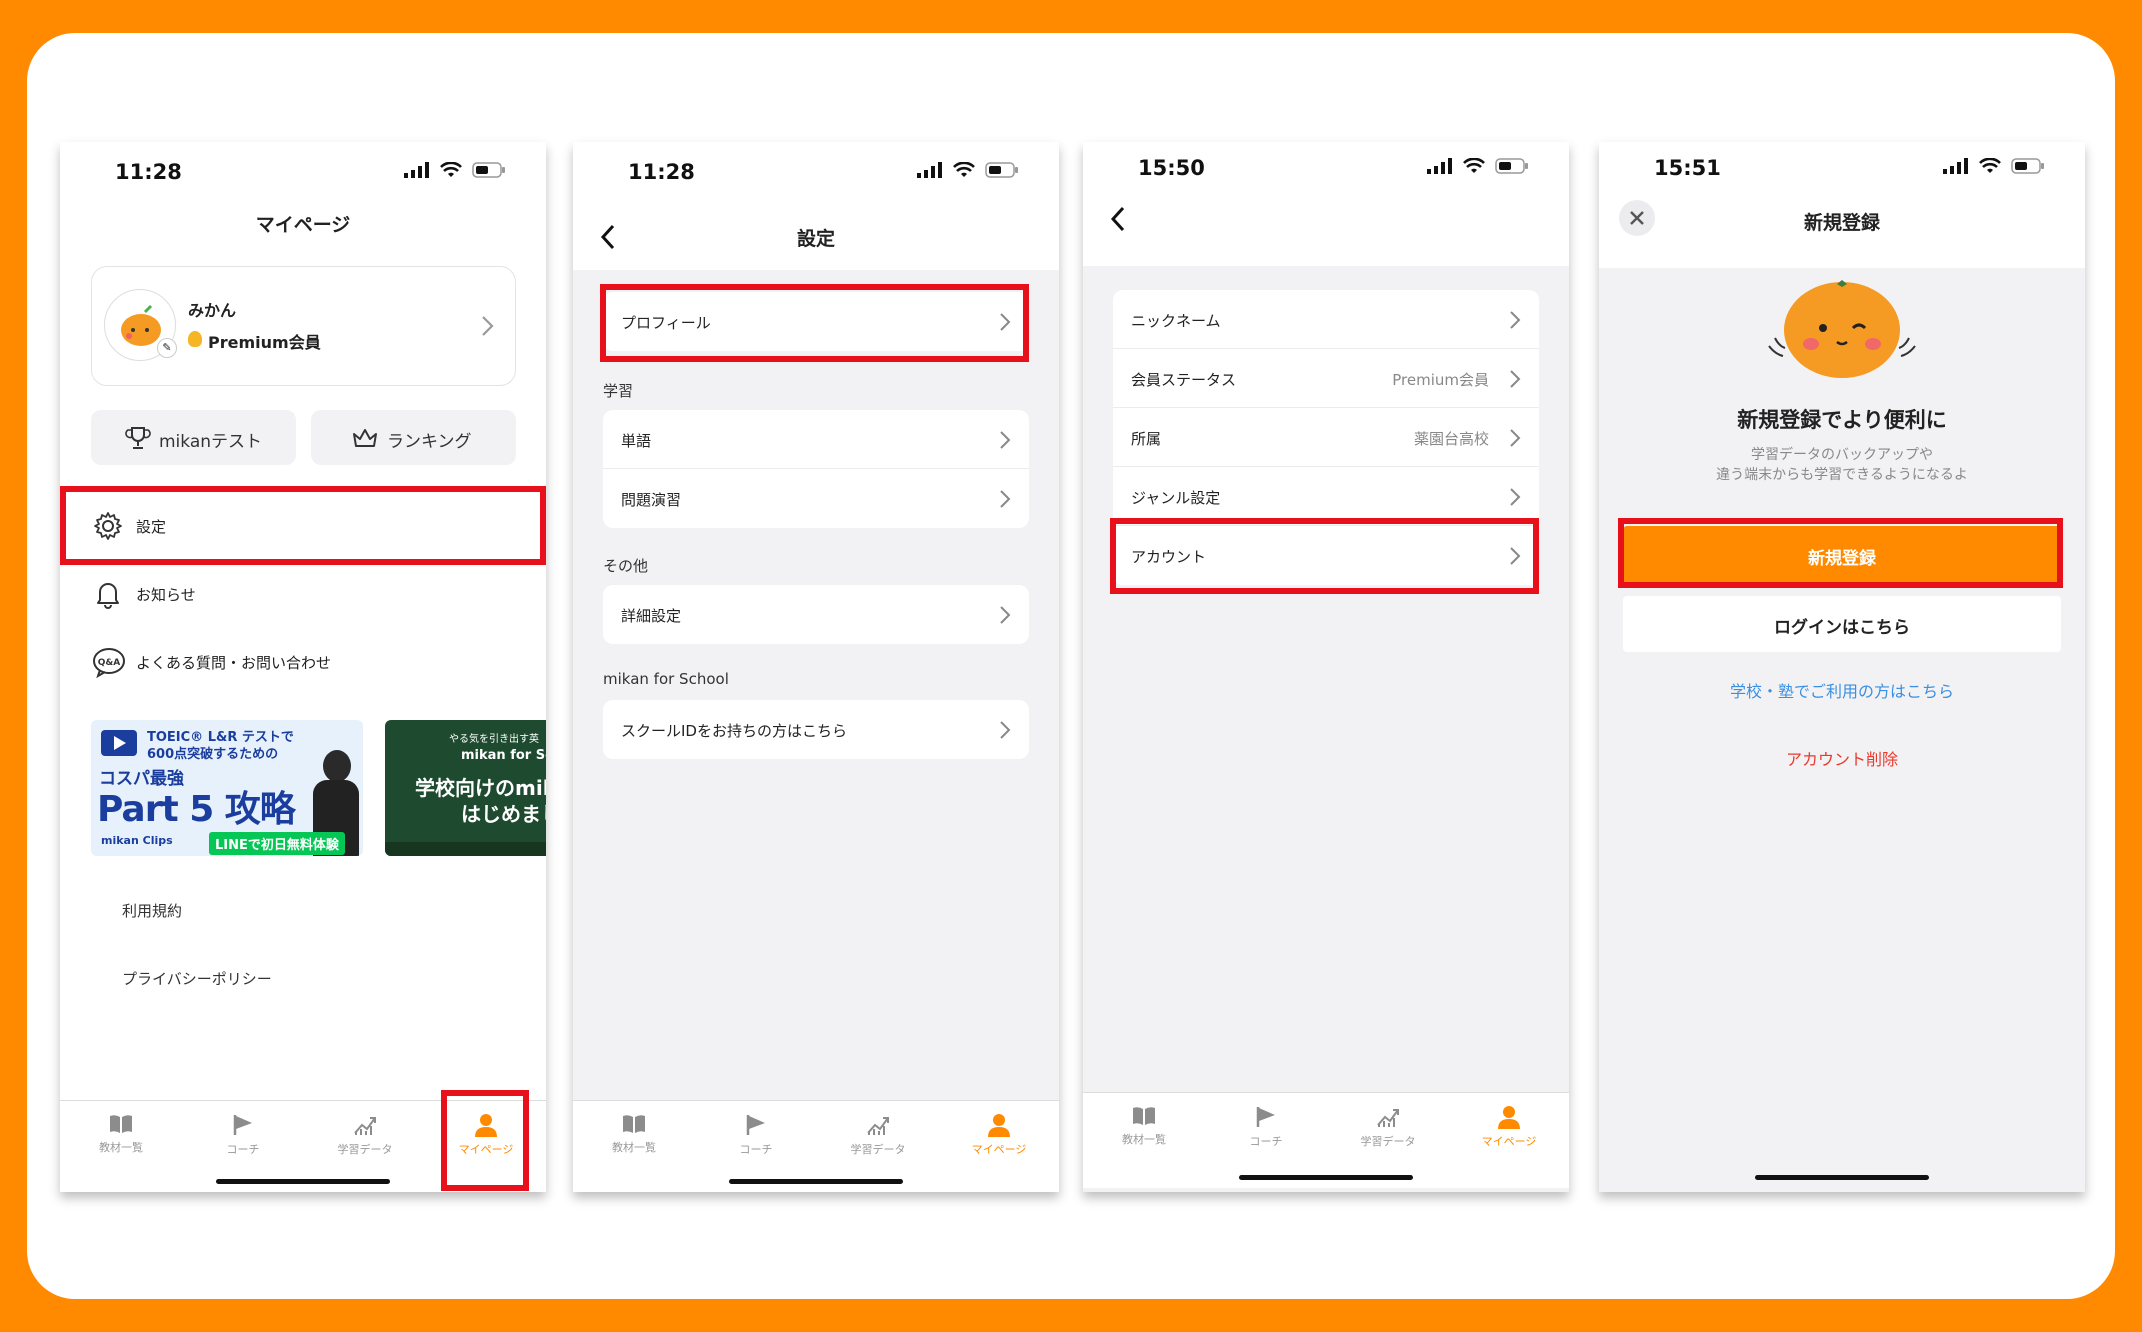 Image resolution: width=2142 pixels, height=1332 pixels. What do you see at coordinates (1842, 628) in the screenshot?
I see `login-button-label: ログインはこちら` at bounding box center [1842, 628].